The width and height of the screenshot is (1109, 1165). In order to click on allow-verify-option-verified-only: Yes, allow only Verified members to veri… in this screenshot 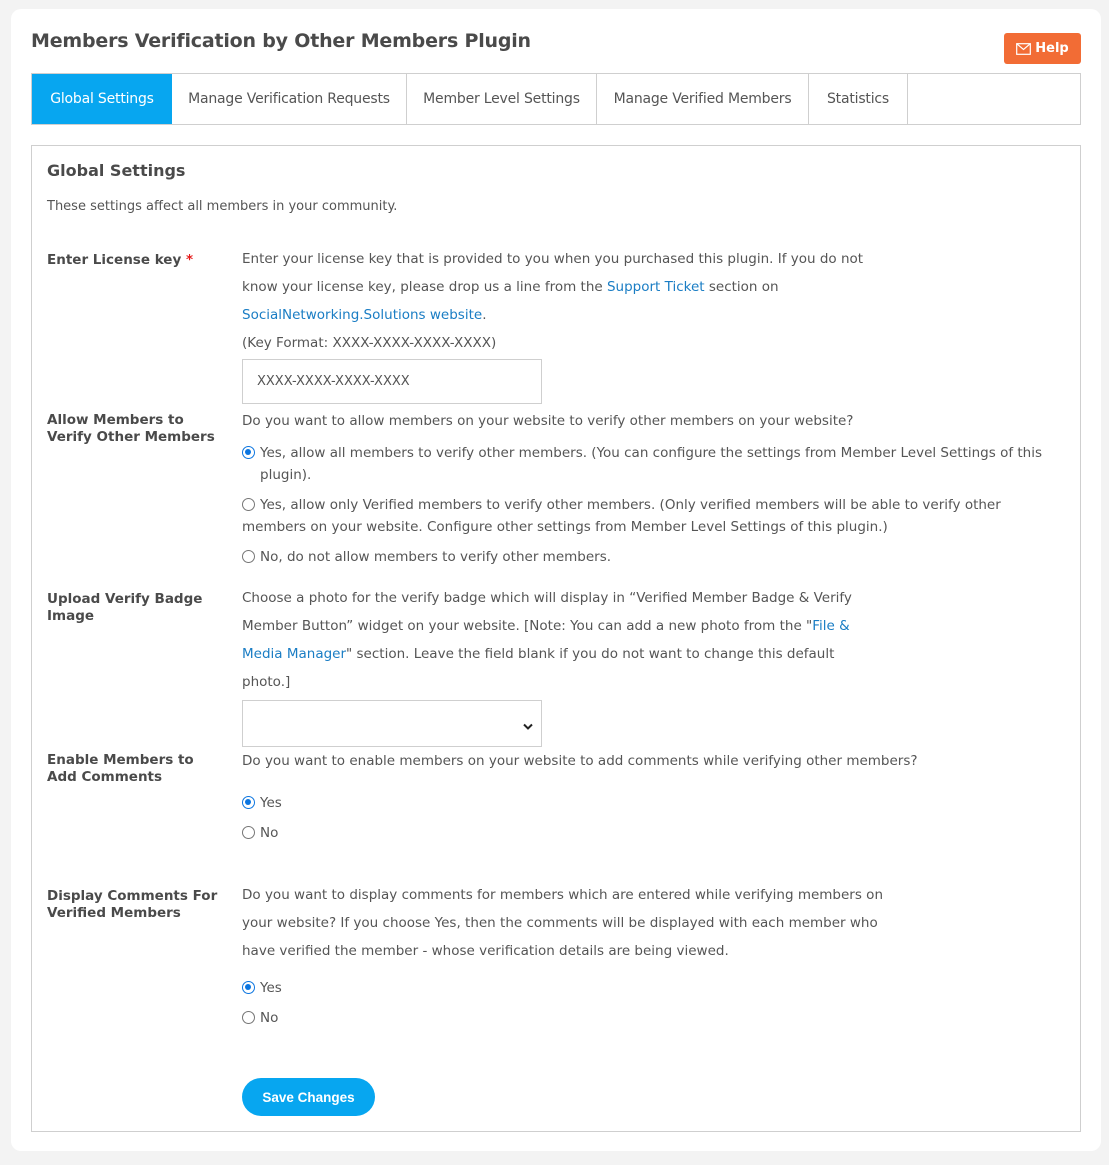, I will do `click(652, 516)`.